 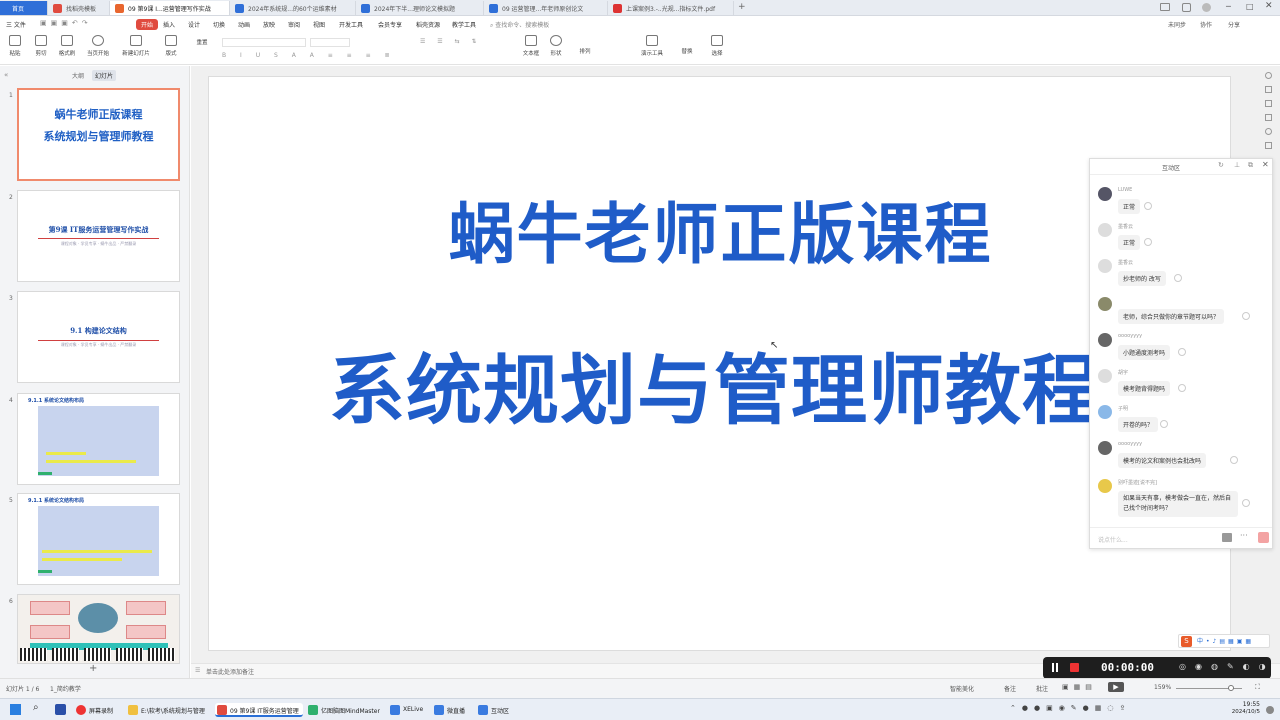 What do you see at coordinates (98, 539) in the screenshot?
I see `slide-thumb-5: 9.1.1 系统论文结构布局` at bounding box center [98, 539].